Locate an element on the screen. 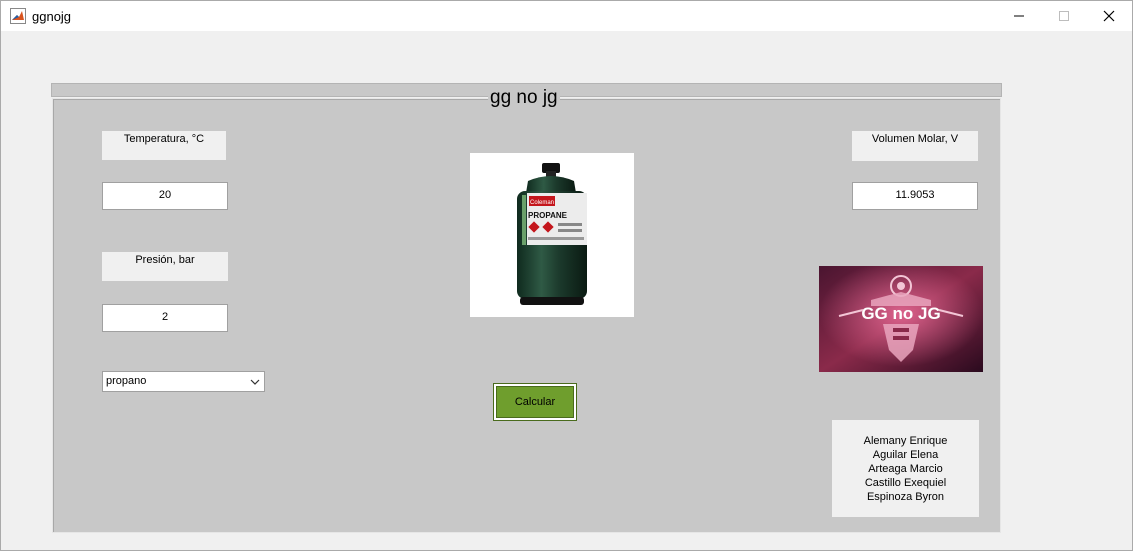 This screenshot has width=1133, height=551. logo-text: GG no JG is located at coordinates (900, 313).